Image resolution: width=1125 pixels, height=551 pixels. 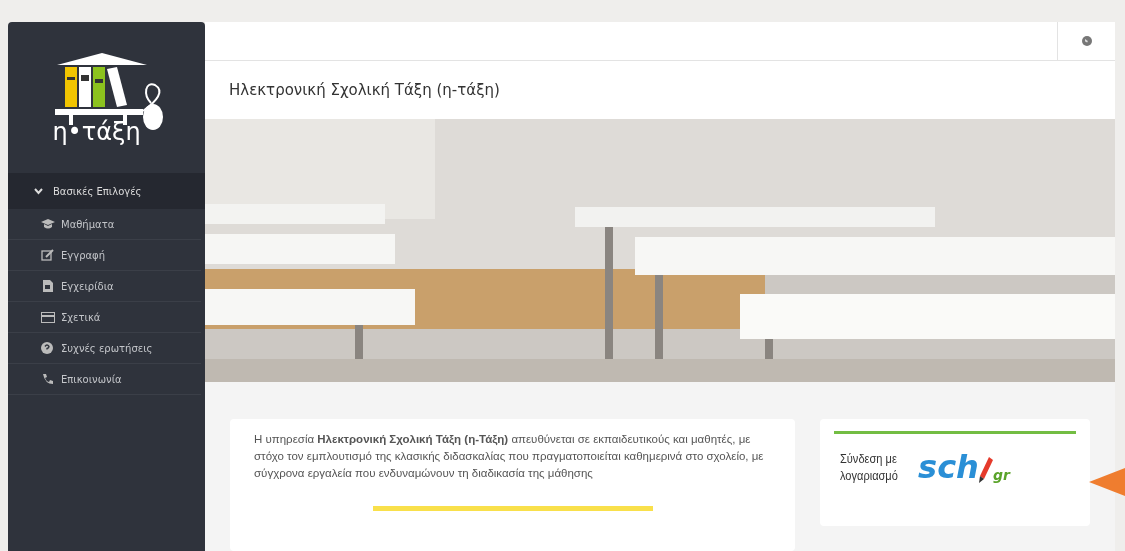 What do you see at coordinates (104, 286) in the screenshot?
I see `sidebar-item: Εγχειρίδια` at bounding box center [104, 286].